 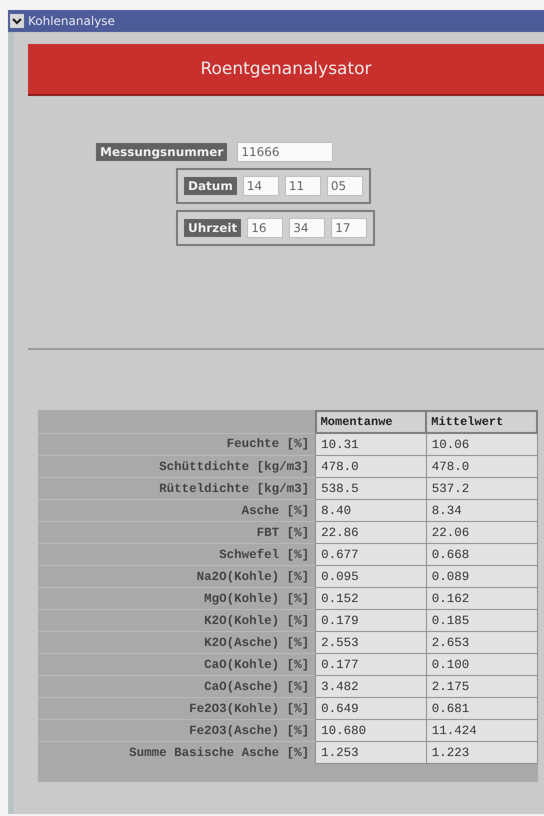 What do you see at coordinates (371, 753) in the screenshot?
I see `table-cell: 1.253` at bounding box center [371, 753].